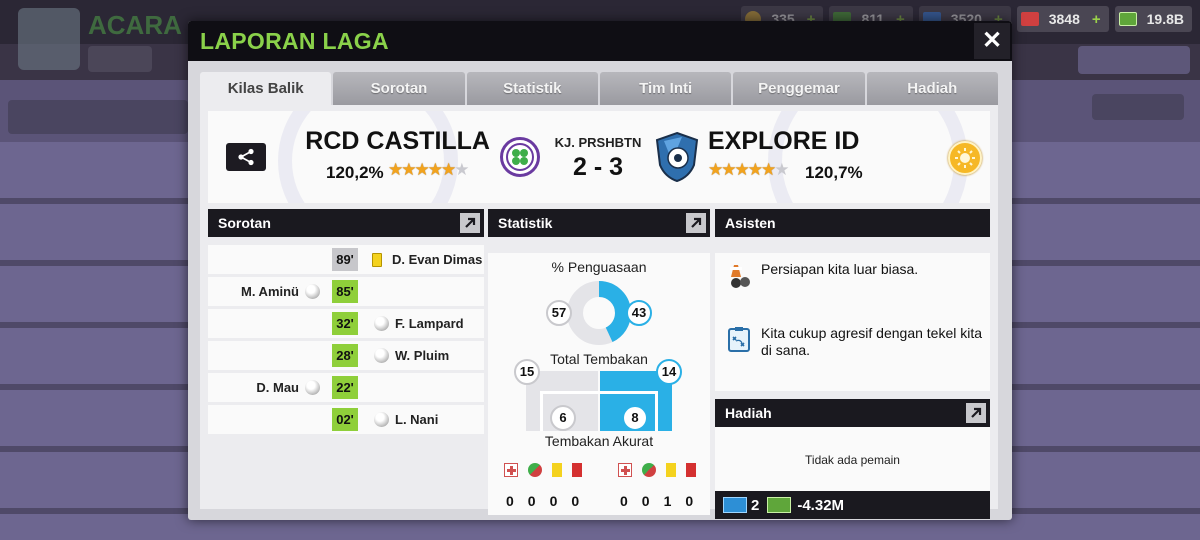  What do you see at coordinates (669, 372) in the screenshot?
I see `shots-away-value: 14` at bounding box center [669, 372].